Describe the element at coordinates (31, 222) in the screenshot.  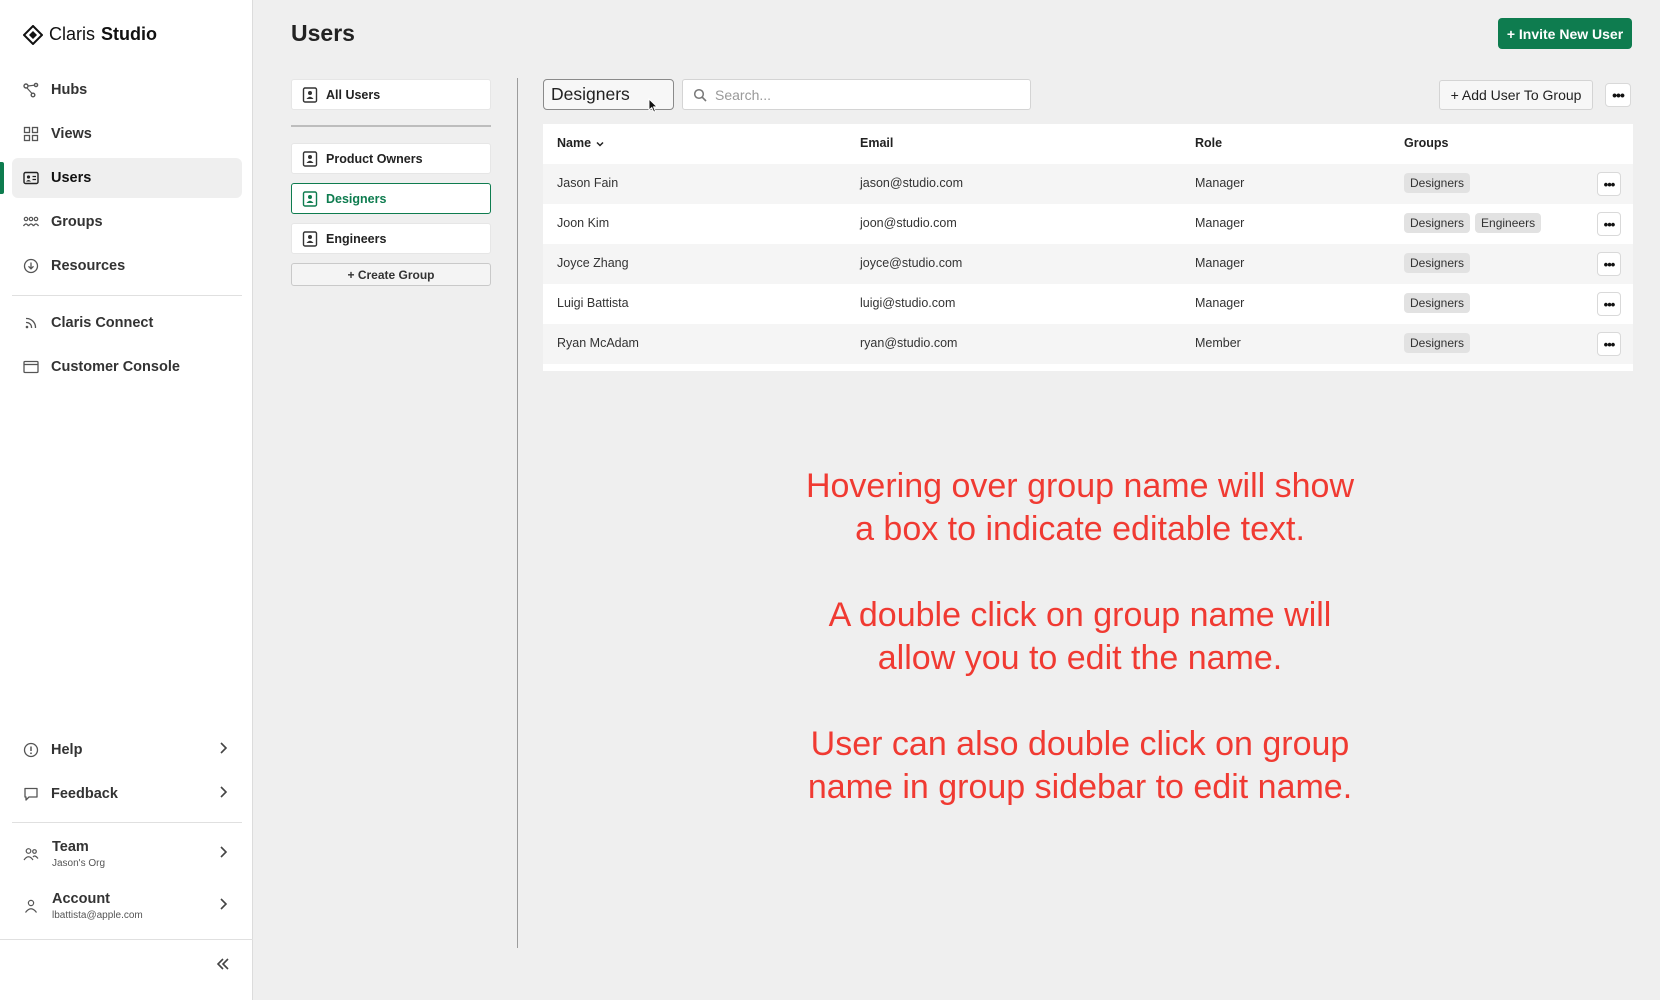
I see `people-icon` at that location.